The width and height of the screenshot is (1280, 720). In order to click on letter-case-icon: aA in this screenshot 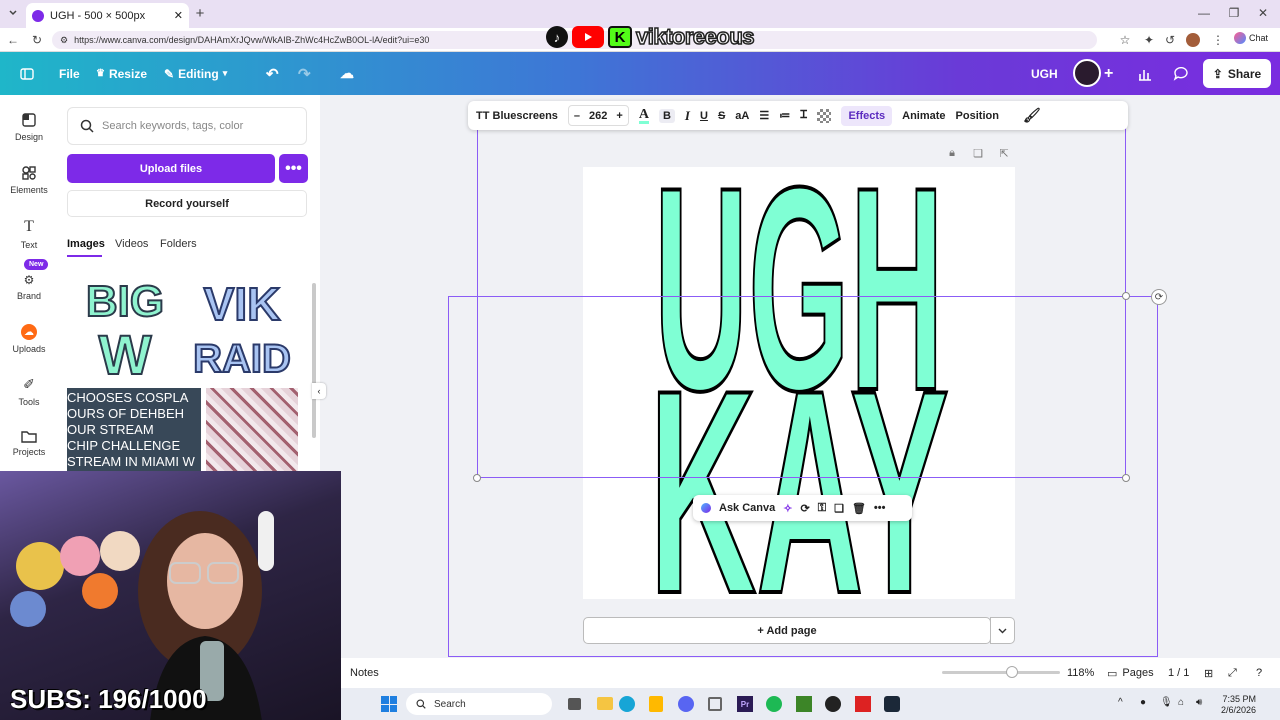, I will do `click(742, 116)`.